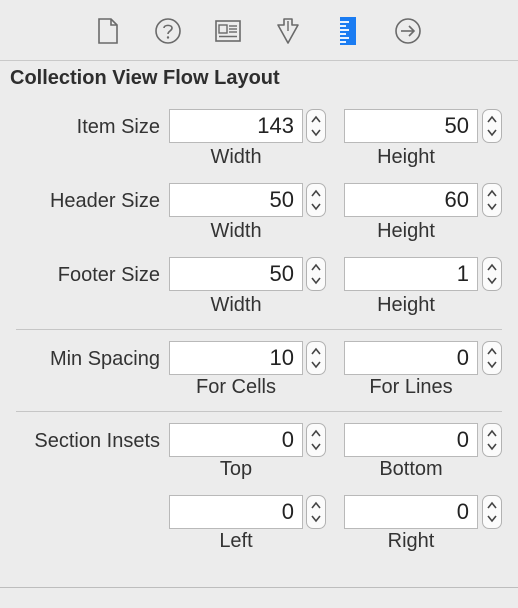 Image resolution: width=518 pixels, height=608 pixels. Describe the element at coordinates (316, 512) in the screenshot. I see `inset-left-stepper` at that location.